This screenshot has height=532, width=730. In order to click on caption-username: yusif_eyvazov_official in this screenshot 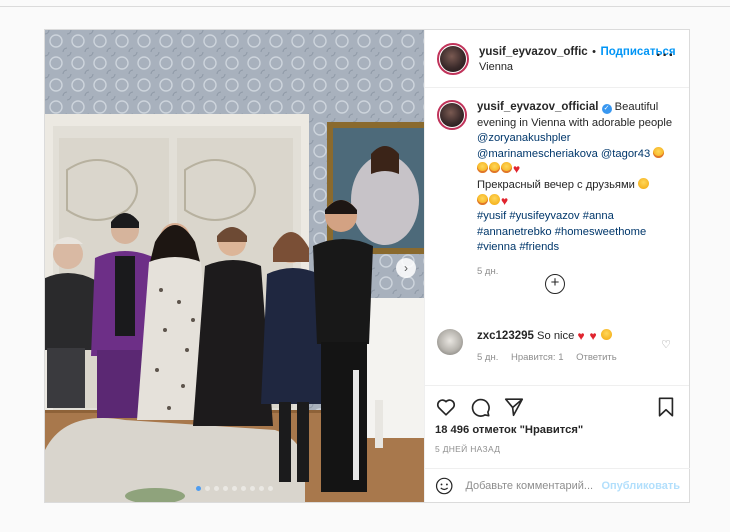, I will do `click(537, 107)`.